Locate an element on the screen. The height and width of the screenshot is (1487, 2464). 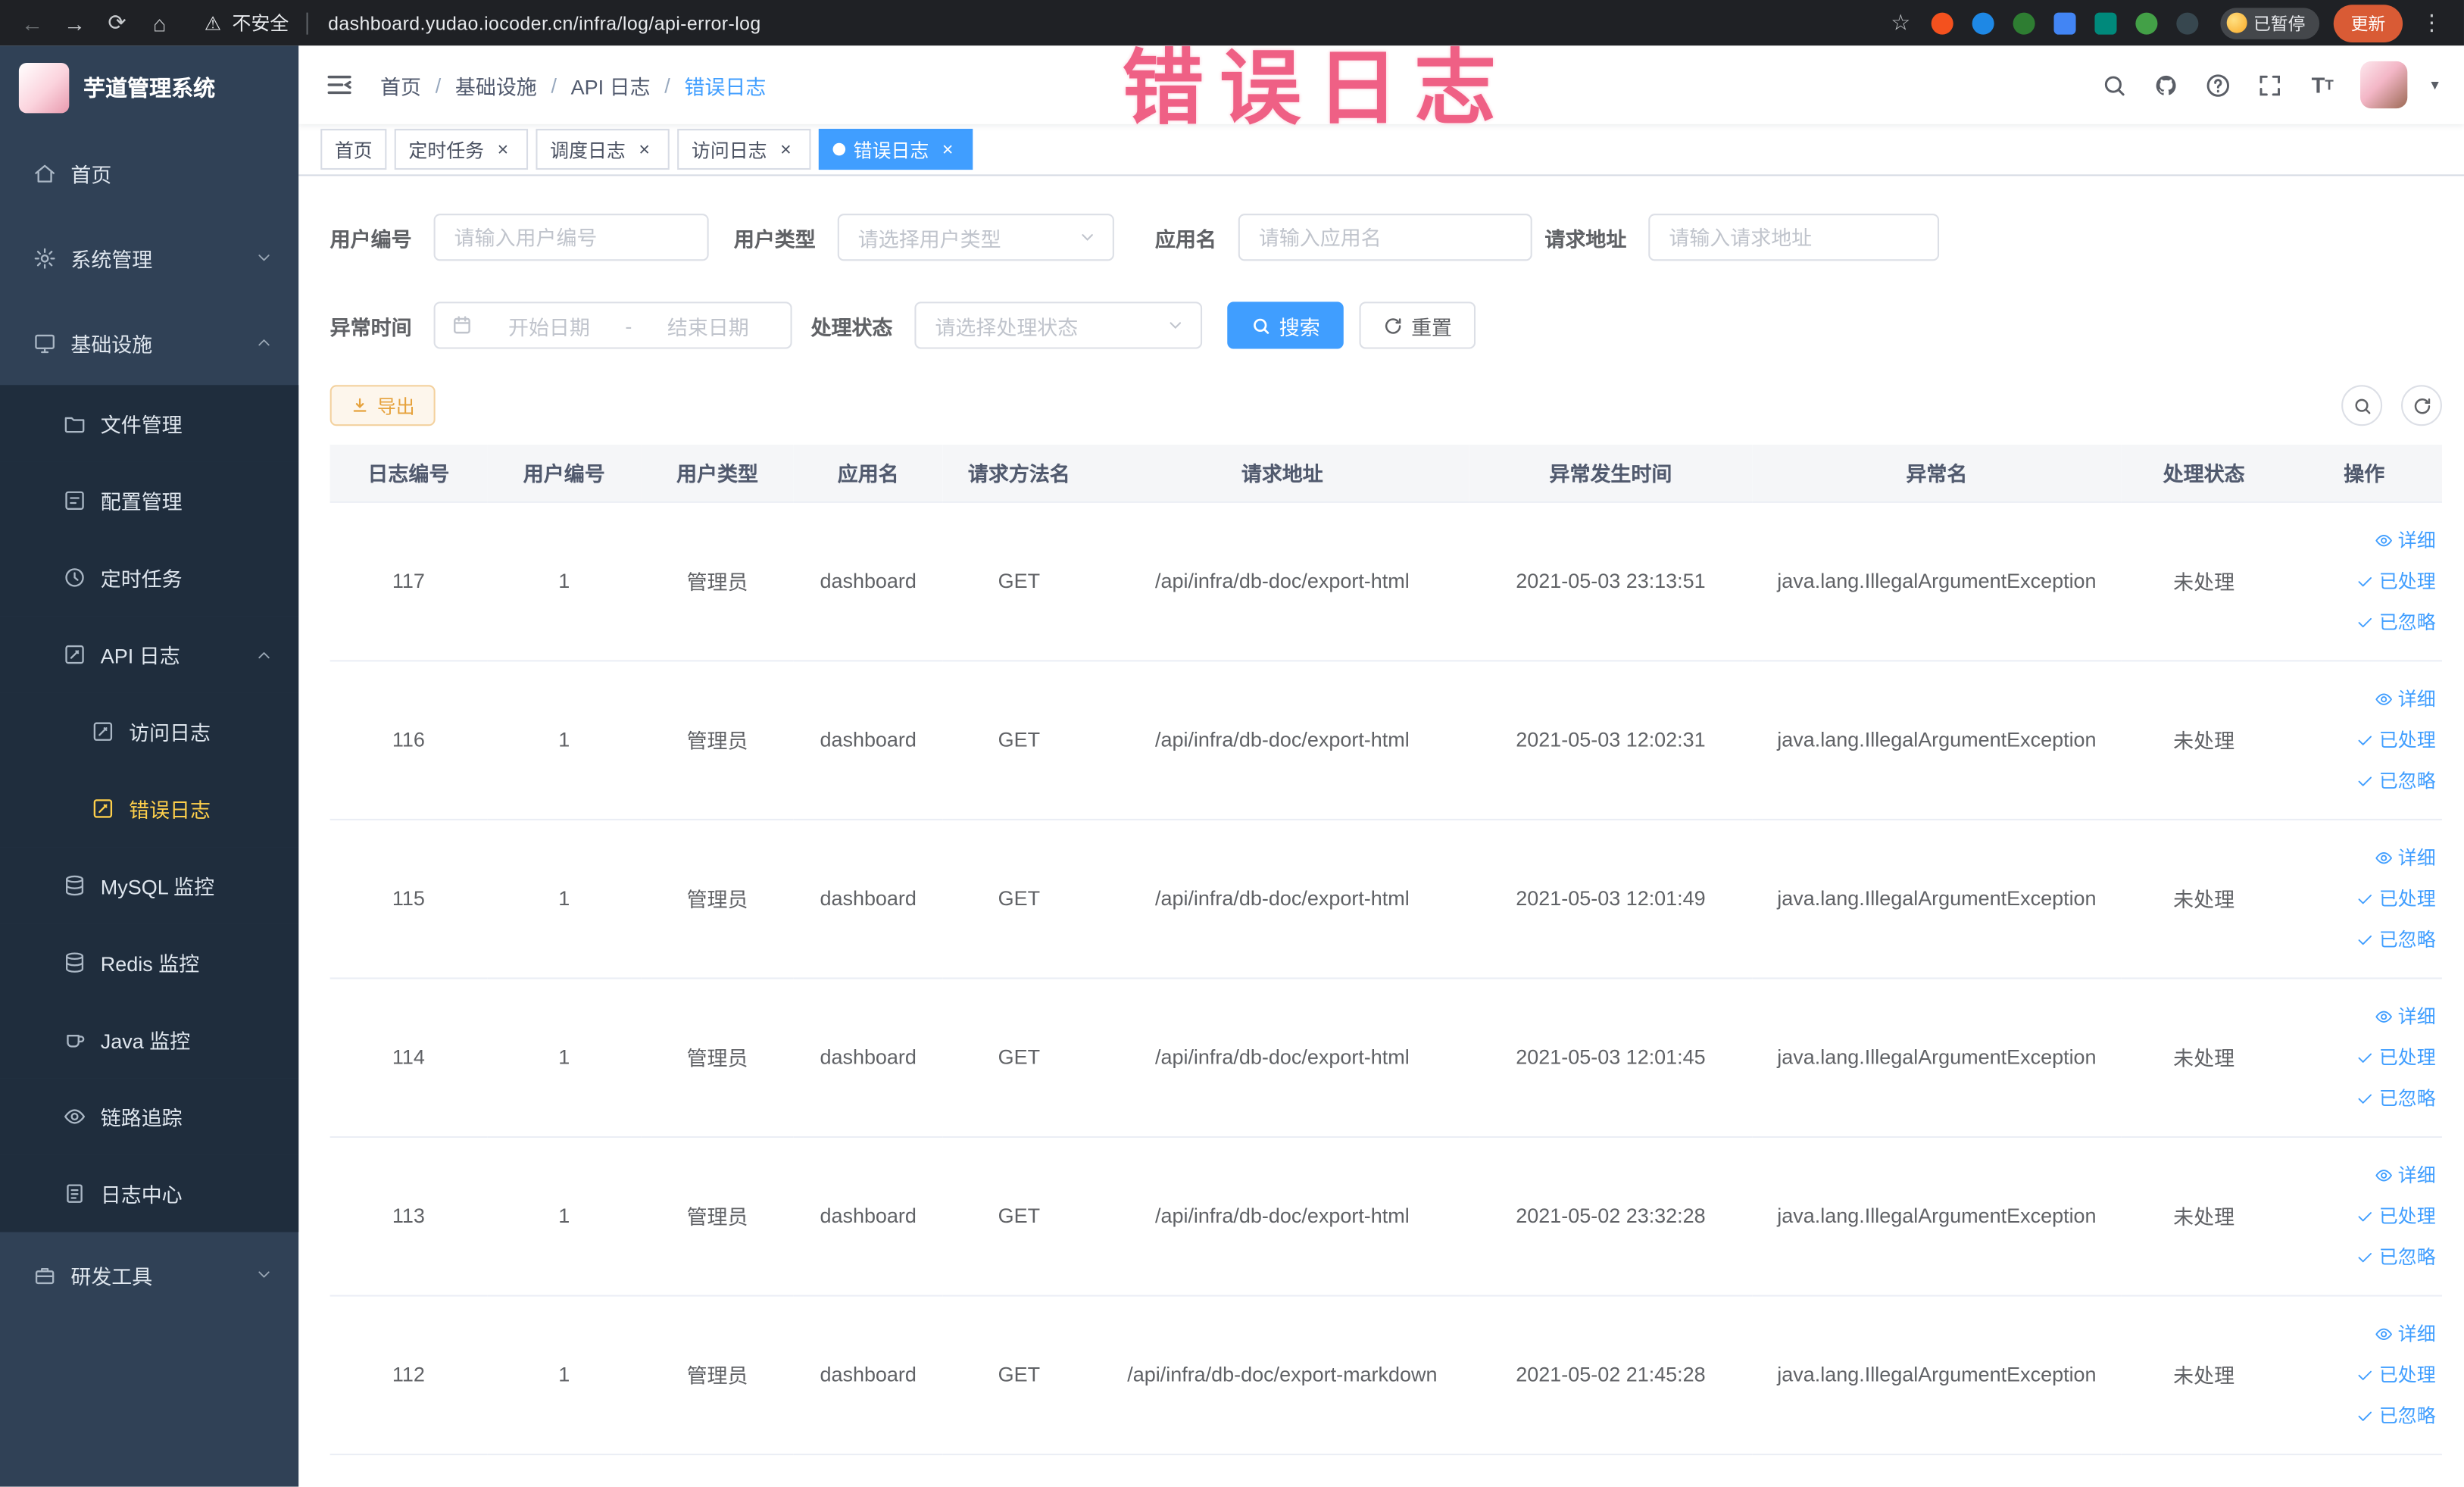
avatar is located at coordinates (2383, 85).